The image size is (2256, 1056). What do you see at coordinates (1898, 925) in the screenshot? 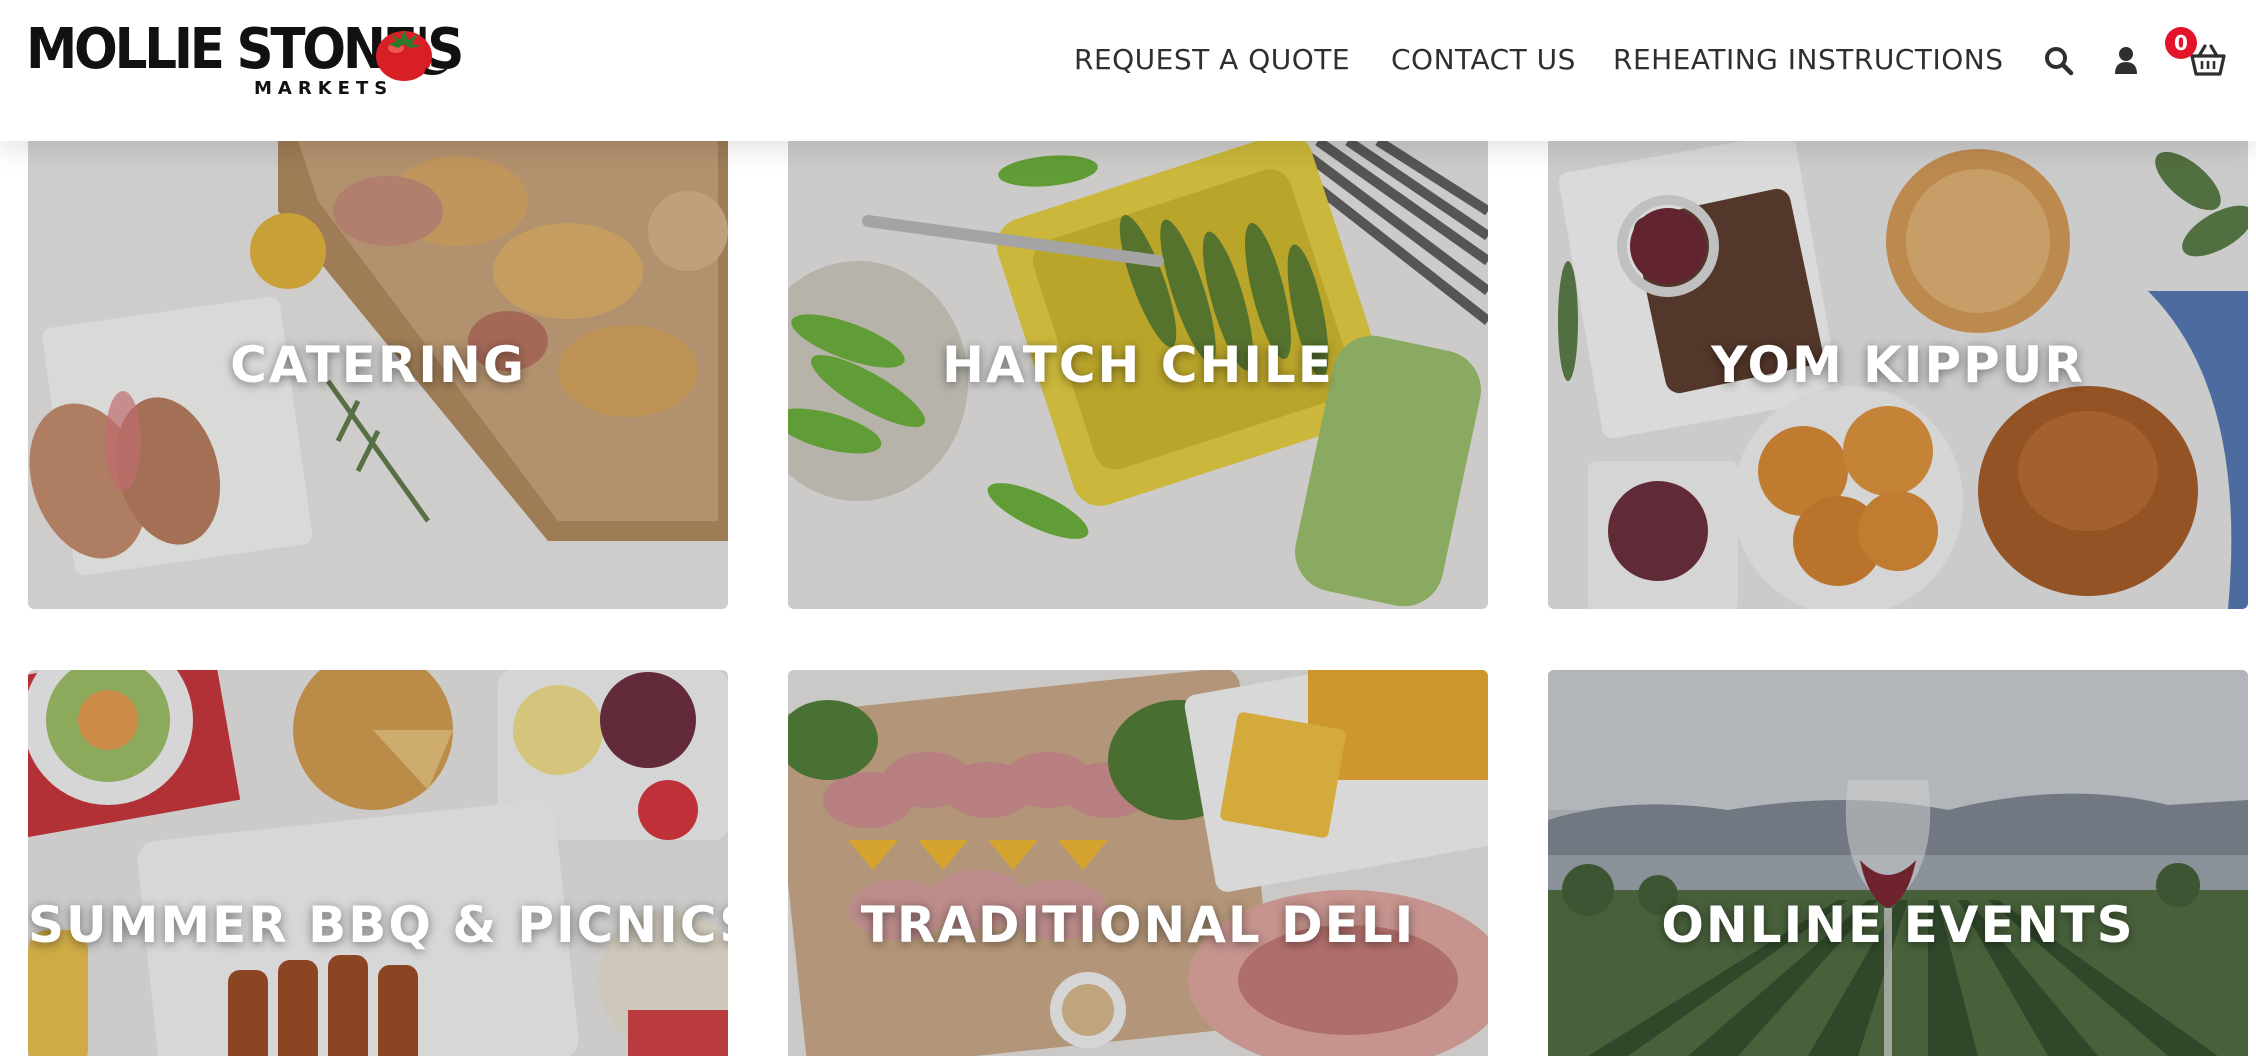
I see `tile-label-online-events: ONLINE EVENTS` at bounding box center [1898, 925].